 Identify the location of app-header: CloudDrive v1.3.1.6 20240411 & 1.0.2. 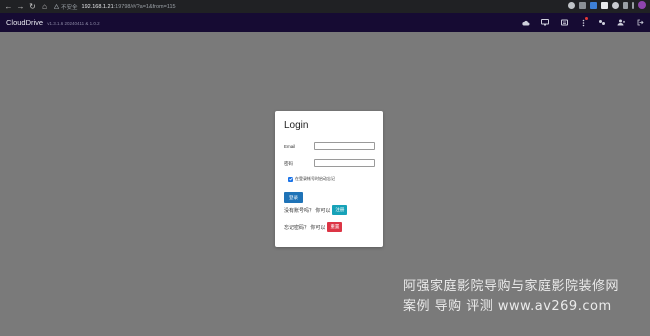
(325, 22).